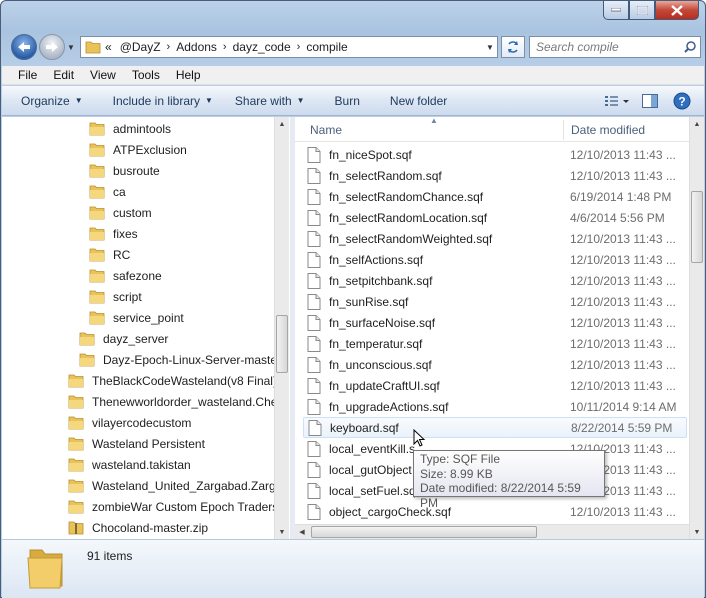 This screenshot has height=598, width=706. I want to click on breadcrumb-dayz: @DayZ, so click(140, 47).